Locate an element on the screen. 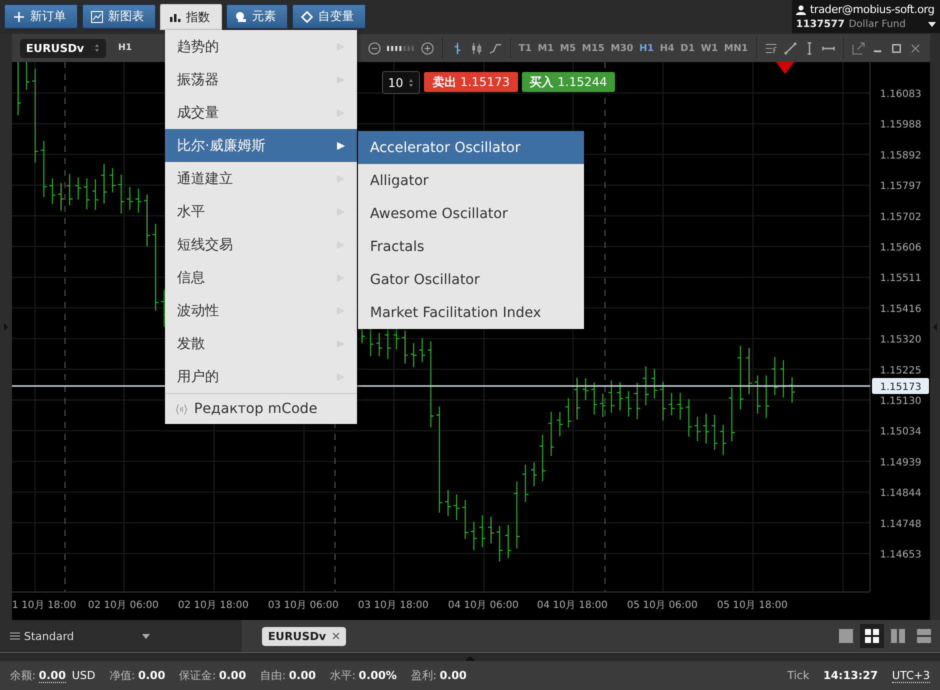  symbol-select: EURUSDv is located at coordinates (63, 48).